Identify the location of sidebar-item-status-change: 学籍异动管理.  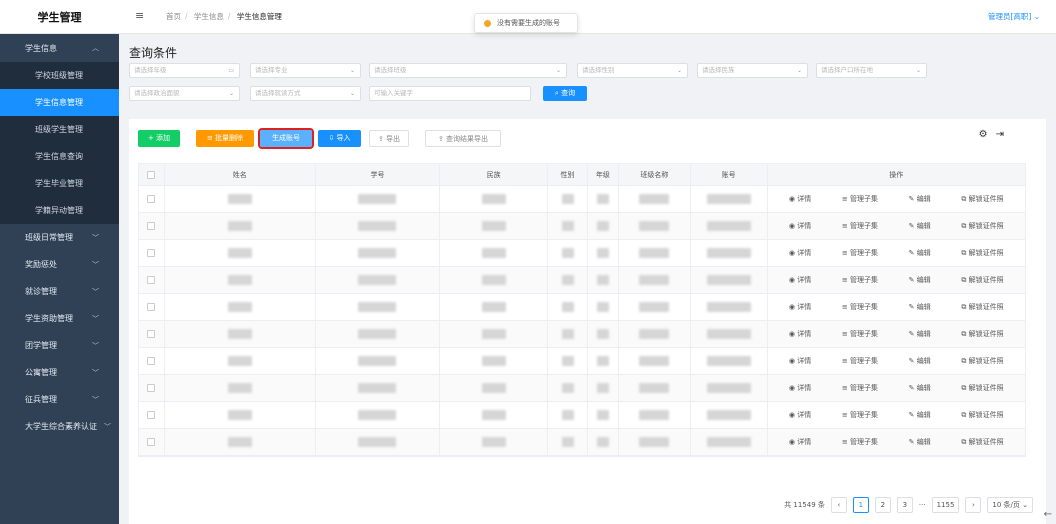
(59, 210).